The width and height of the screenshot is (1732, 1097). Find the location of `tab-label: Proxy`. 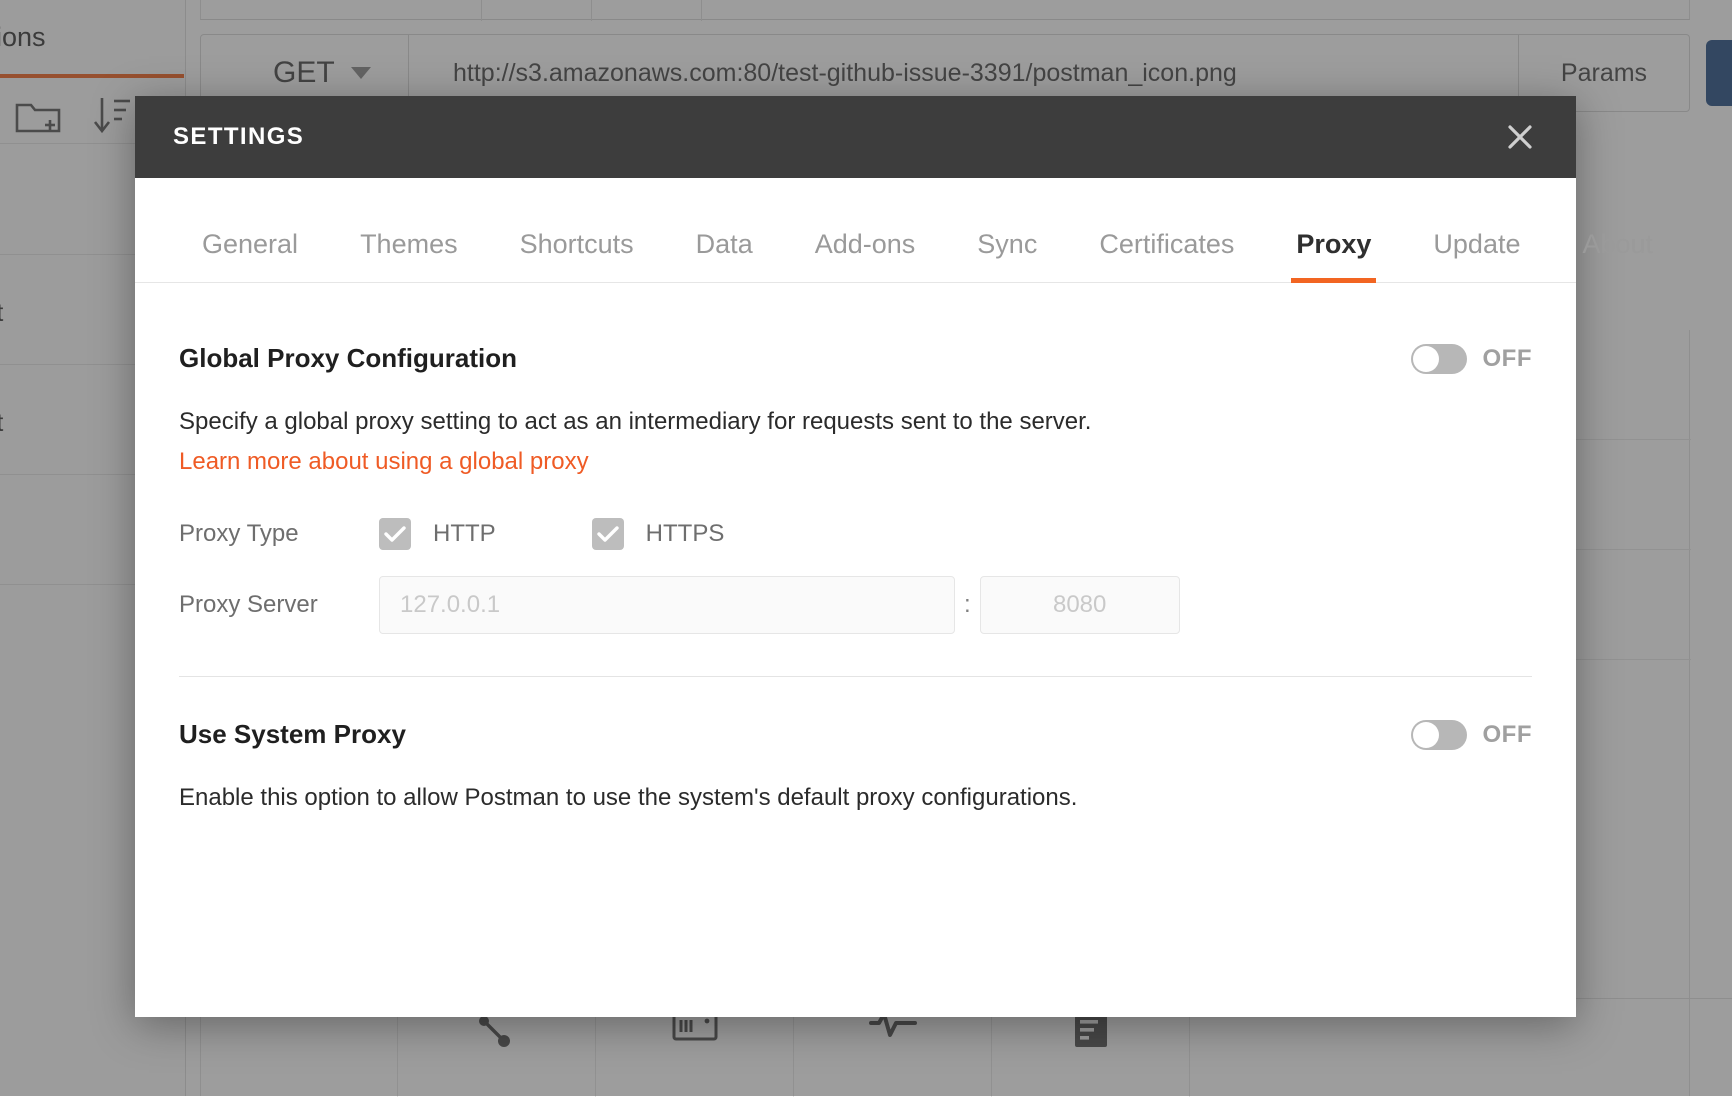

tab-label: Proxy is located at coordinates (1333, 244).